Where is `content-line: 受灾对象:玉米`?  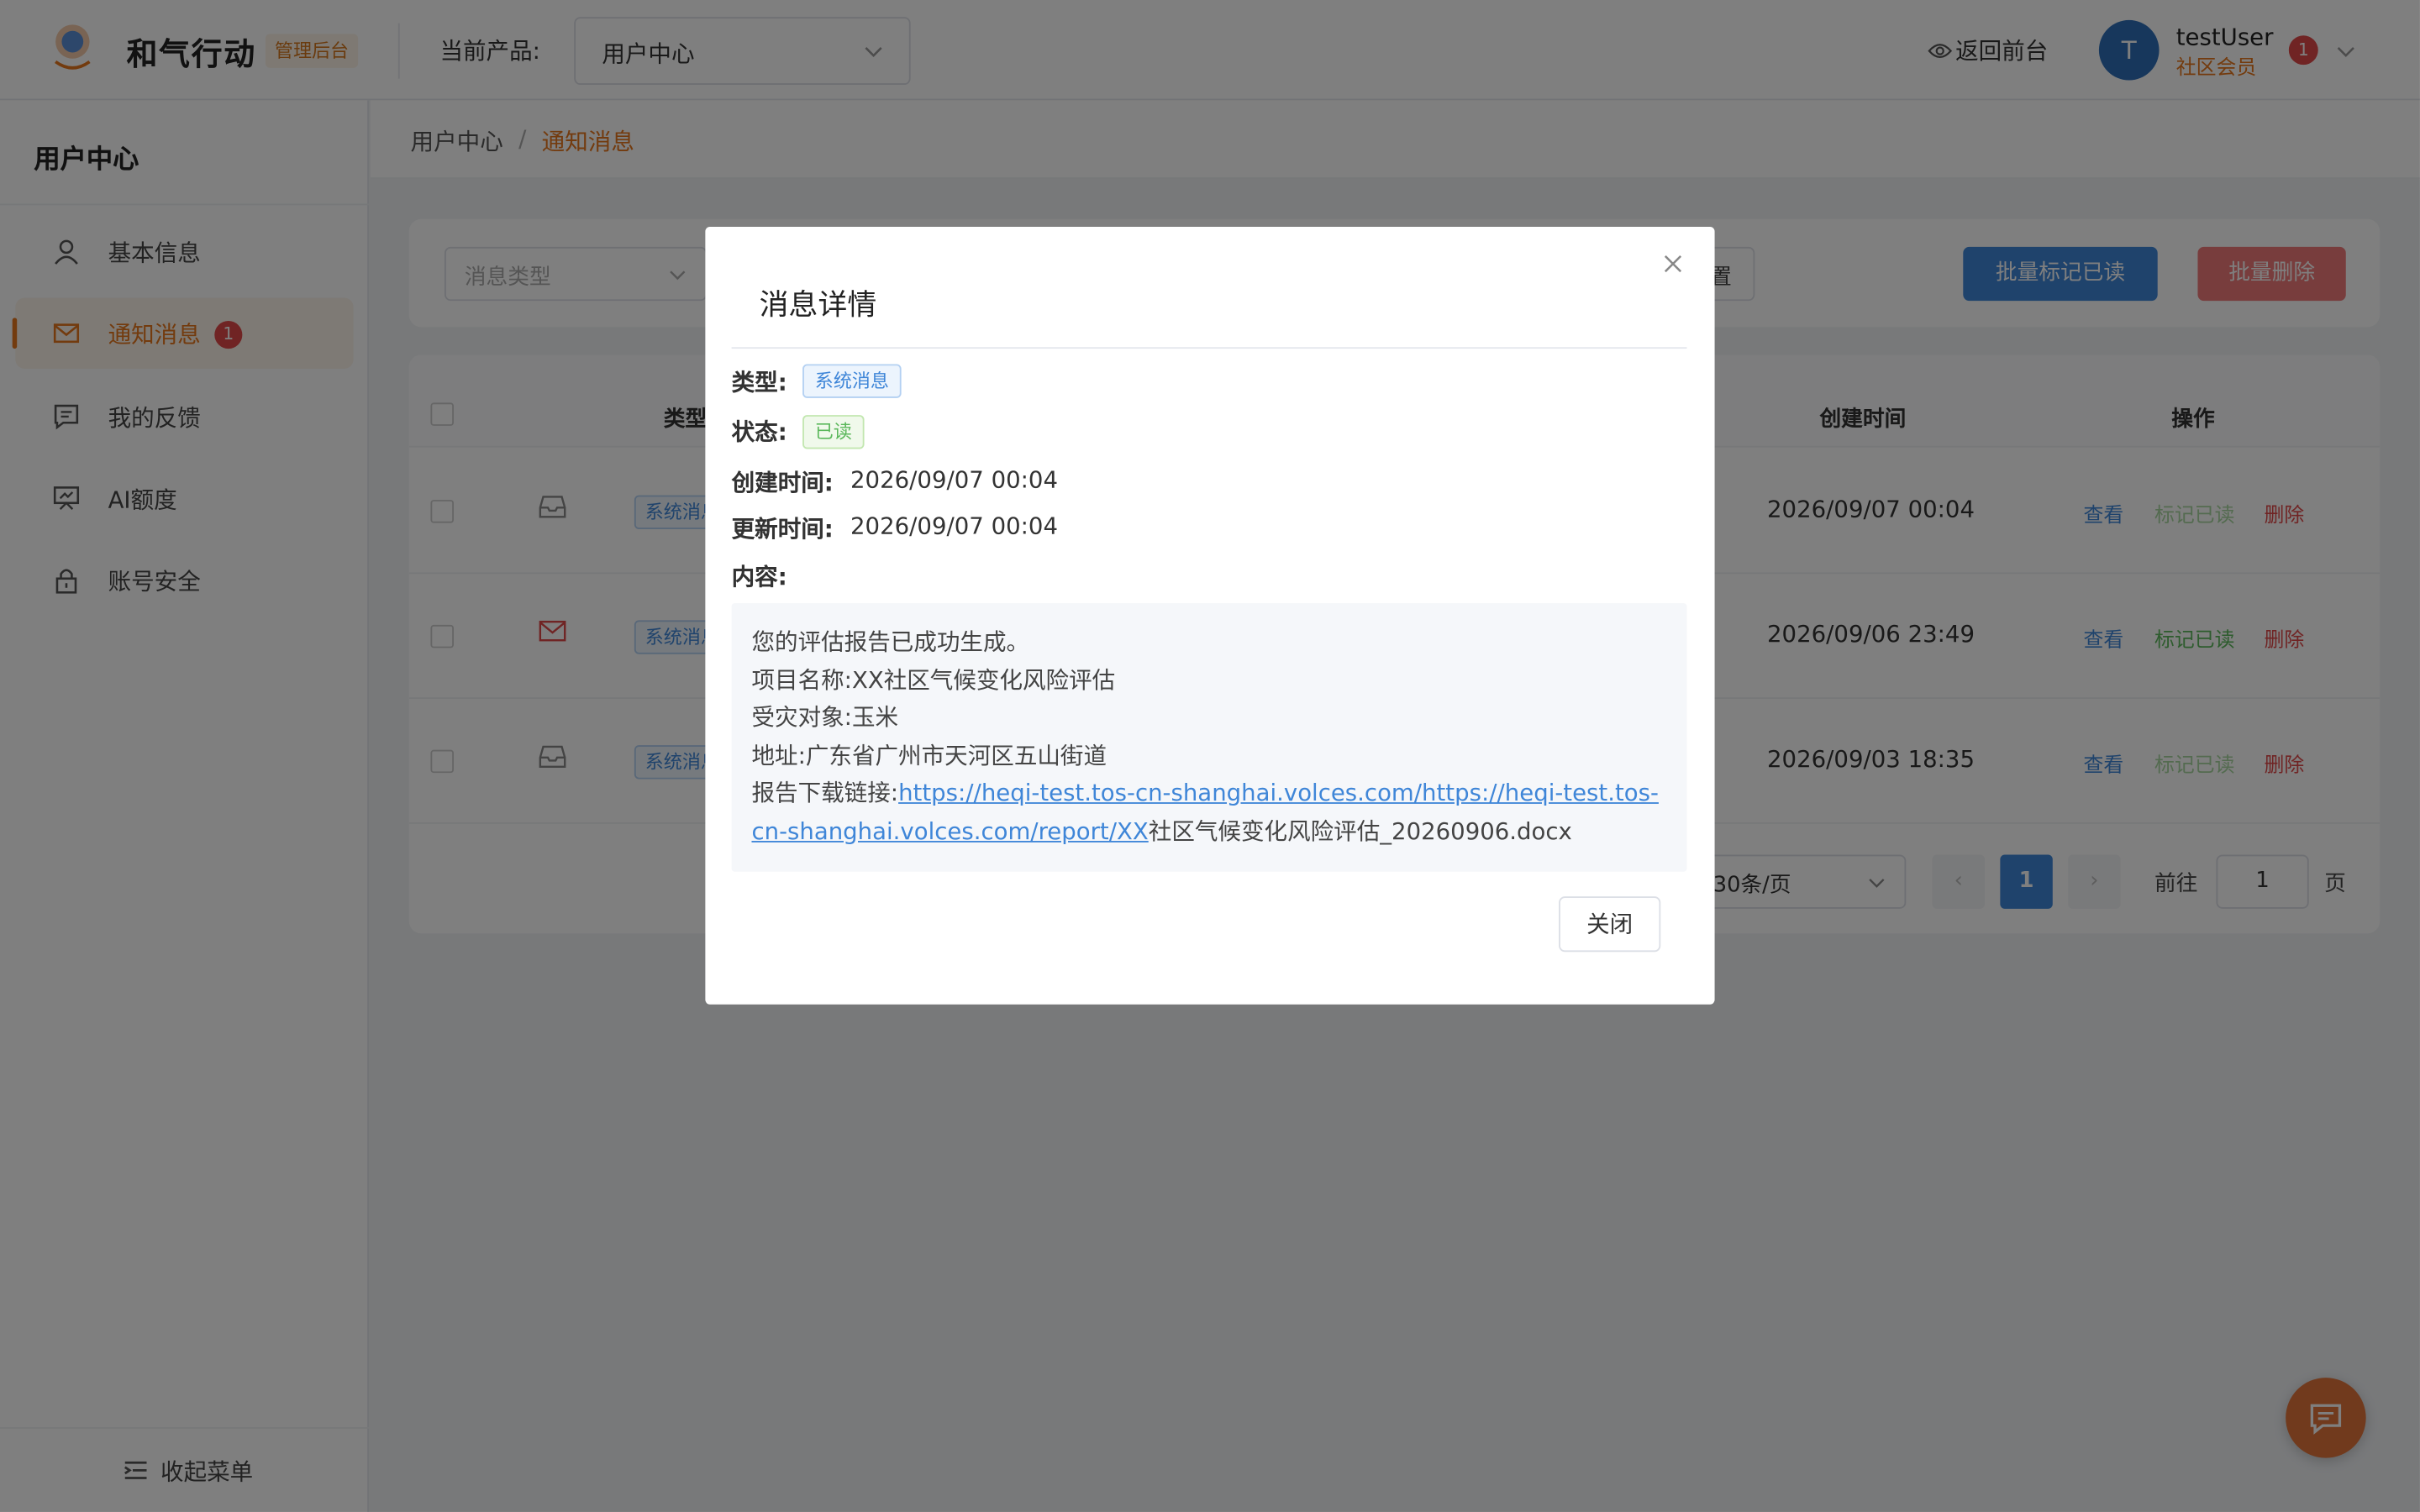 content-line: 受灾对象:玉米 is located at coordinates (825, 717).